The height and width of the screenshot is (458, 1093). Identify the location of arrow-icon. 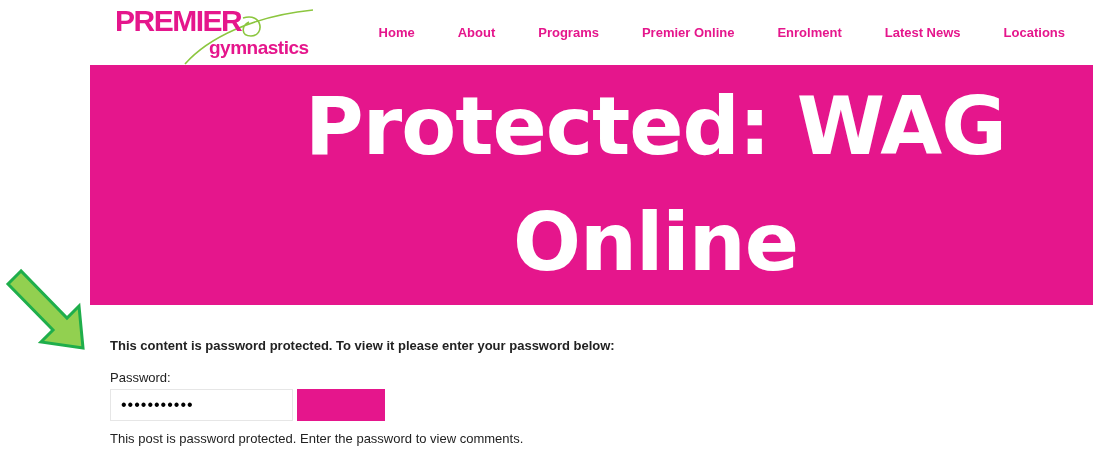
(45, 310).